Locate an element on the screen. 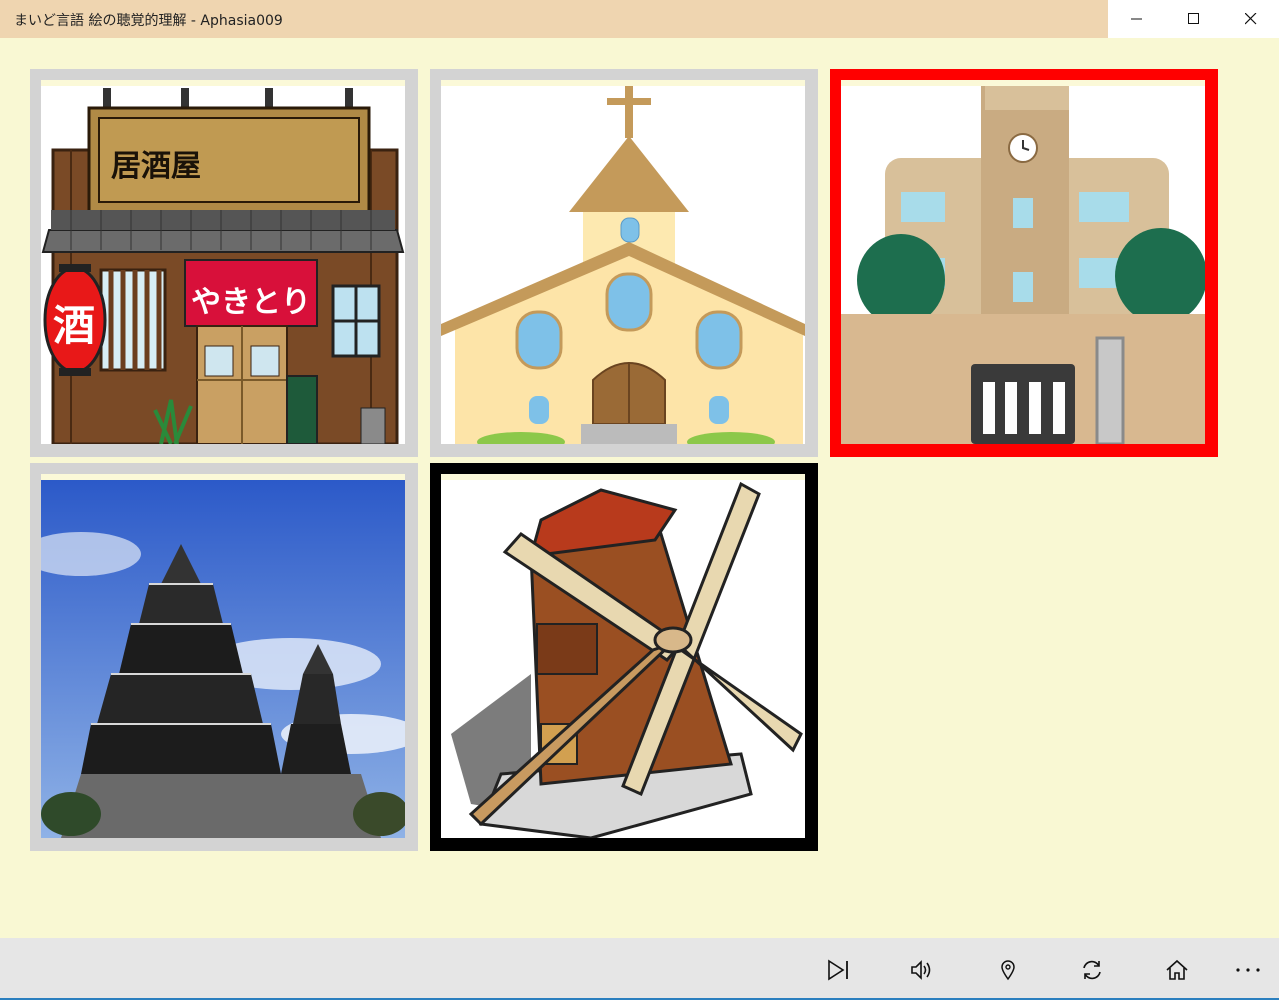 Image resolution: width=1279 pixels, height=1000 pixels. close-icon is located at coordinates (1250, 19).